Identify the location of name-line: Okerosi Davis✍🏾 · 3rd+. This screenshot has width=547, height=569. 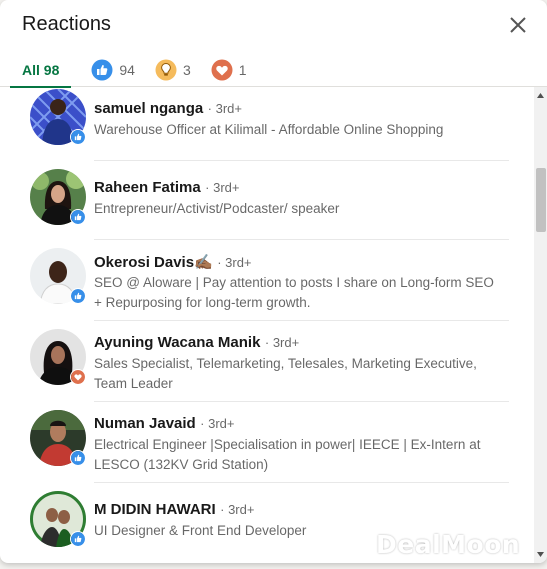
(173, 262).